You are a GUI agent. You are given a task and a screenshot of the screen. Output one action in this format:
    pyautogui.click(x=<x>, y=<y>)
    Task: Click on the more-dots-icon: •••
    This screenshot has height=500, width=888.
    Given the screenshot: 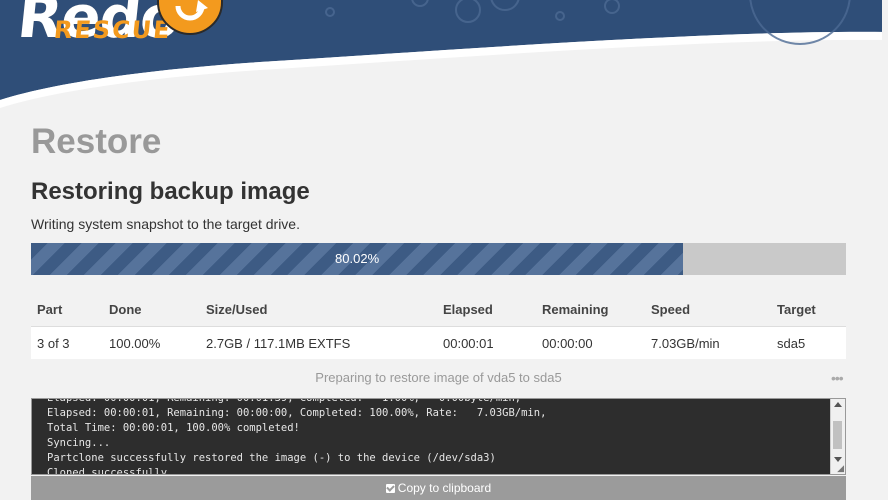 What is the action you would take?
    pyautogui.click(x=837, y=378)
    